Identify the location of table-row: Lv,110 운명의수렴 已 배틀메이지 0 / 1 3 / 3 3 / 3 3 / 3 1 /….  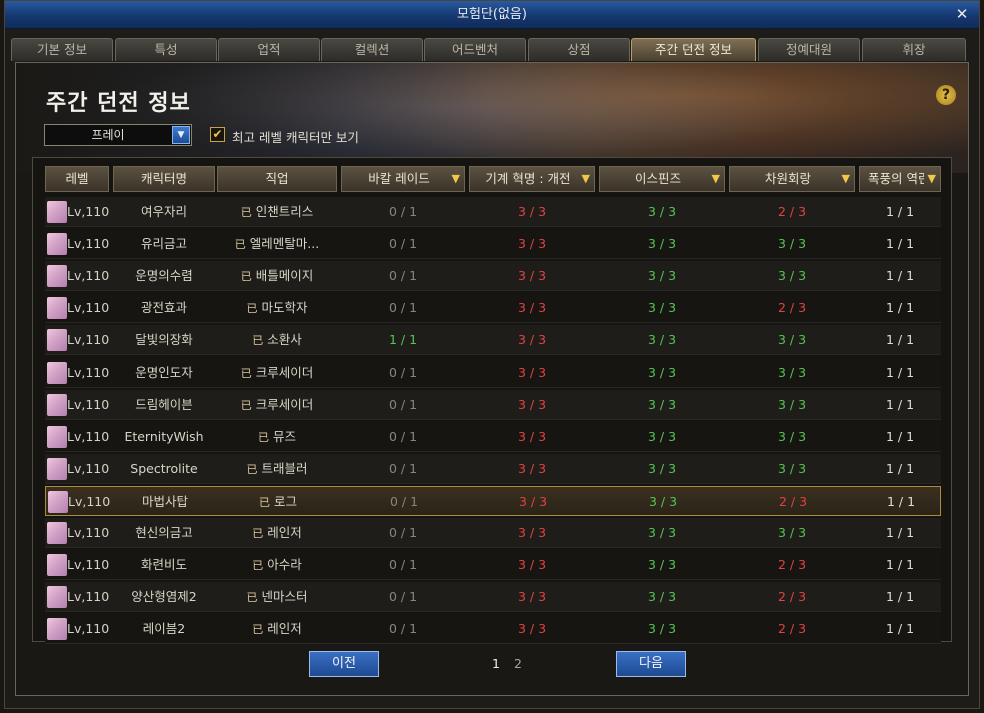
(493, 276).